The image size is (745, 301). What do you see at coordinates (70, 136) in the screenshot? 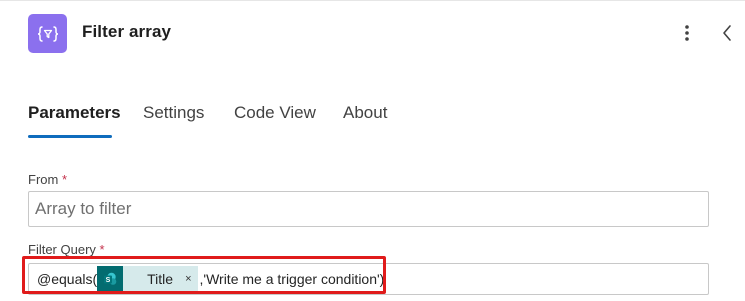
I see `active-tab-indicator` at bounding box center [70, 136].